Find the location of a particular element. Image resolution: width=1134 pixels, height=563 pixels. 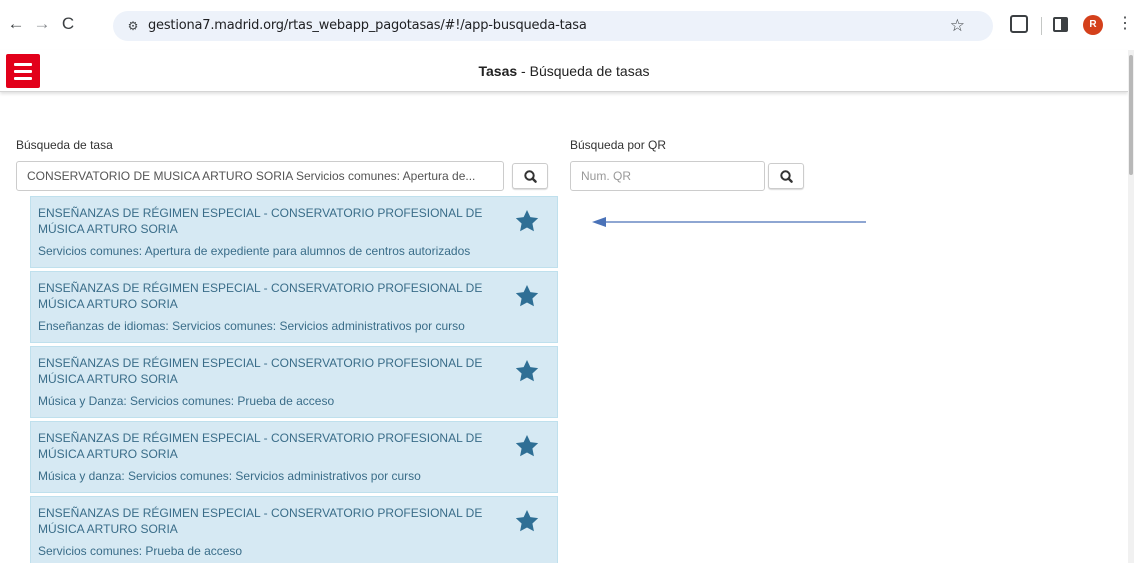

bookmark-star-icon: ☆ is located at coordinates (957, 26).